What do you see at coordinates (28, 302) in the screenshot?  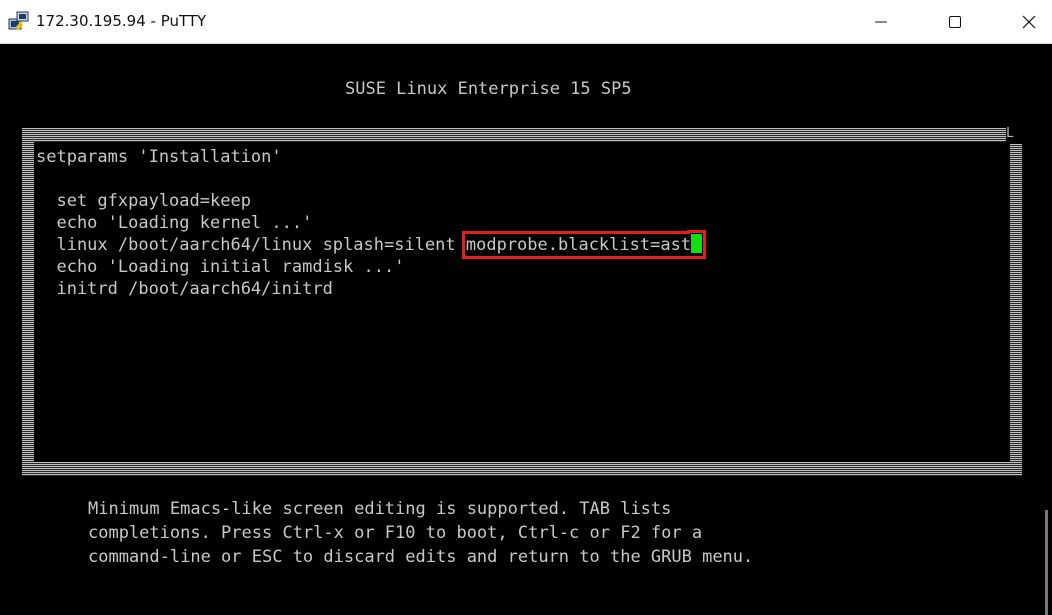 I see `editor-border-left` at bounding box center [28, 302].